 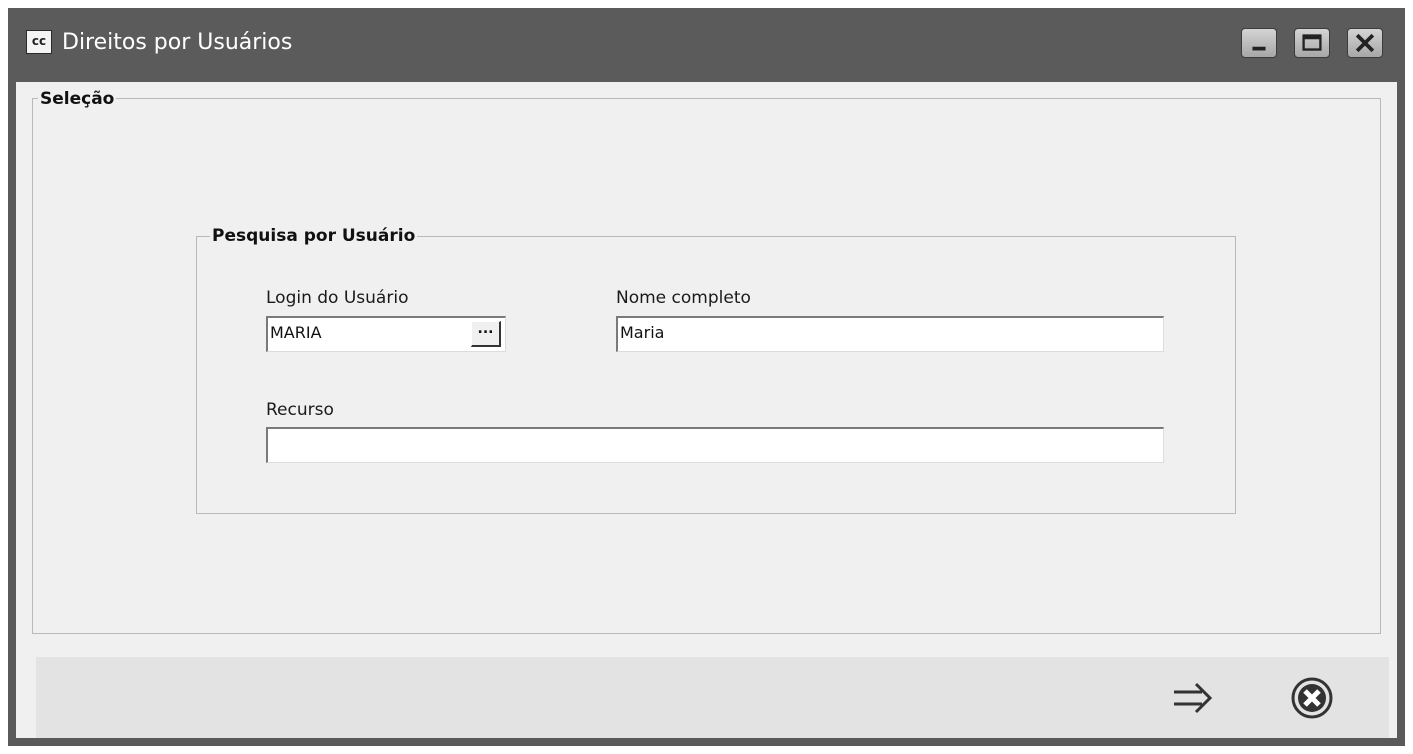 What do you see at coordinates (337, 298) in the screenshot?
I see `login-label: Login do Usuário` at bounding box center [337, 298].